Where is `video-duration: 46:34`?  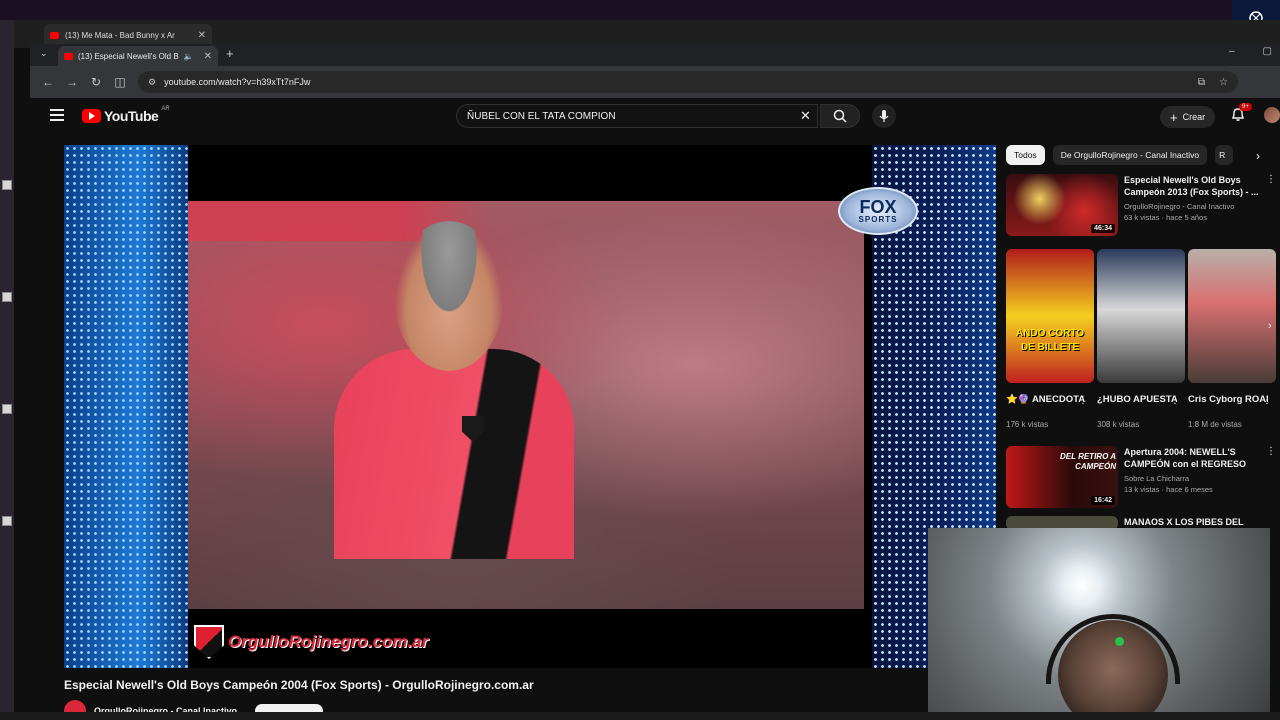 video-duration: 46:34 is located at coordinates (1103, 228).